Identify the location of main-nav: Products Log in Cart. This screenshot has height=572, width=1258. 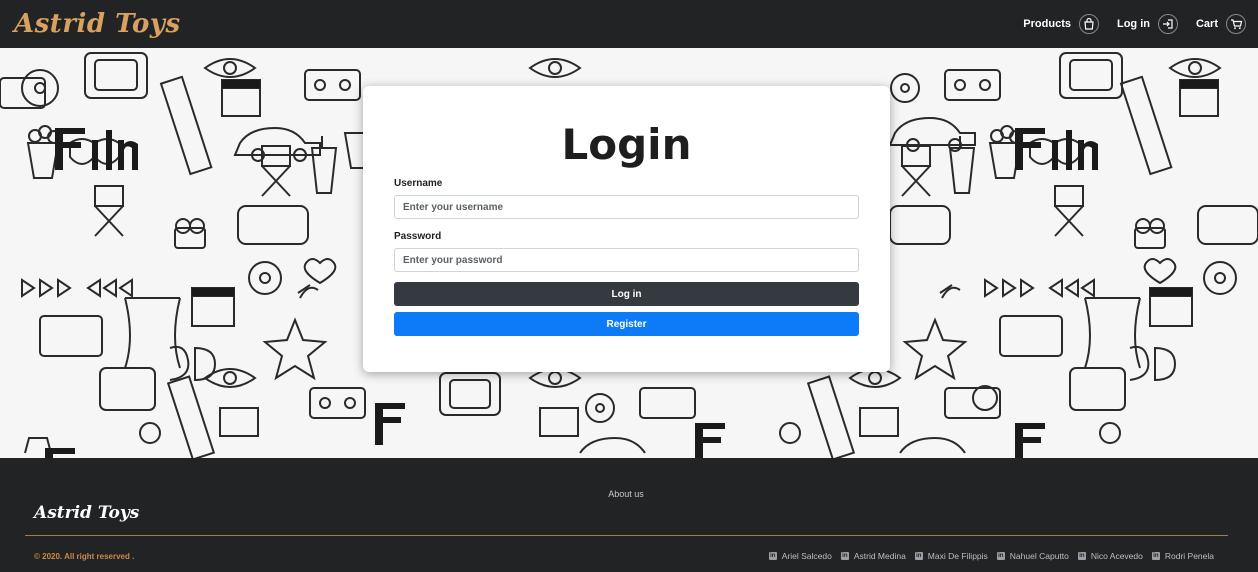
(1134, 24).